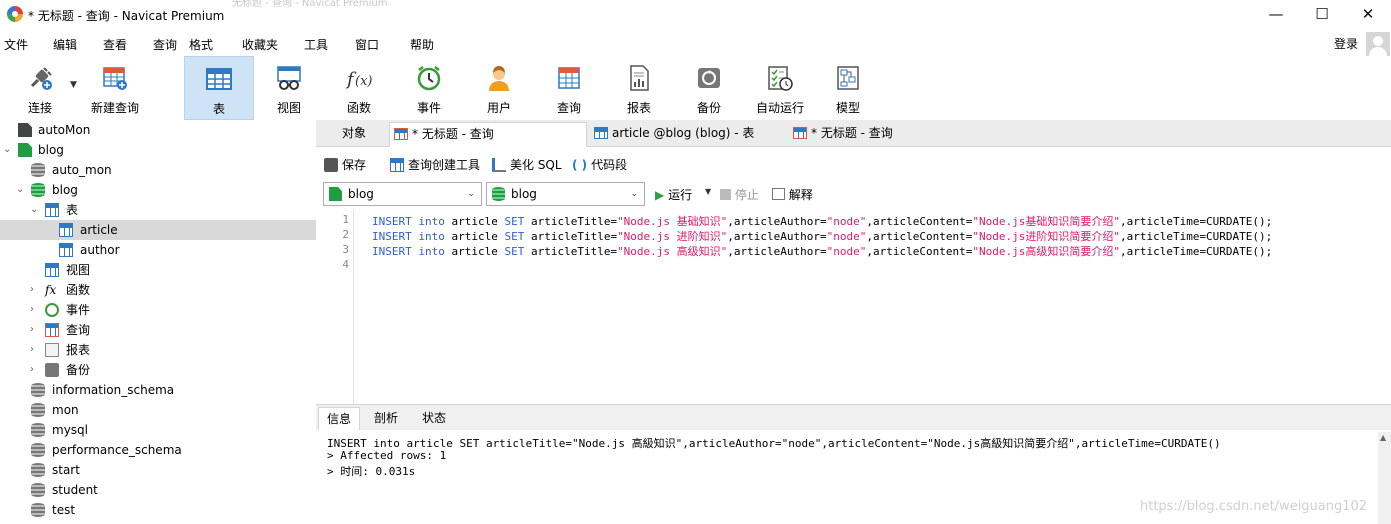 Image resolution: width=1391 pixels, height=524 pixels. Describe the element at coordinates (260, 44) in the screenshot. I see `menu-favorites: 收藏夹` at that location.